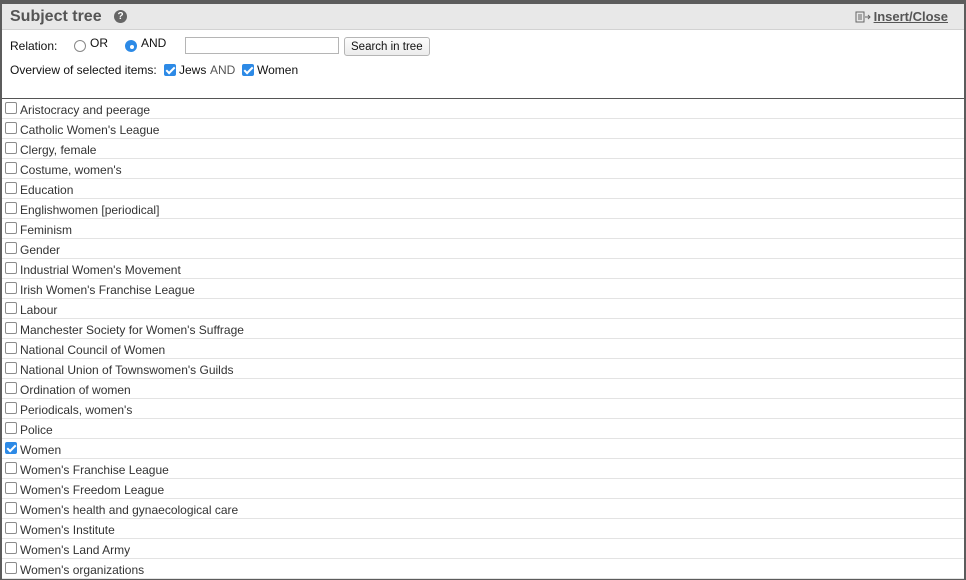 The image size is (966, 580). Describe the element at coordinates (483, 249) in the screenshot. I see `list-item: Gender` at that location.